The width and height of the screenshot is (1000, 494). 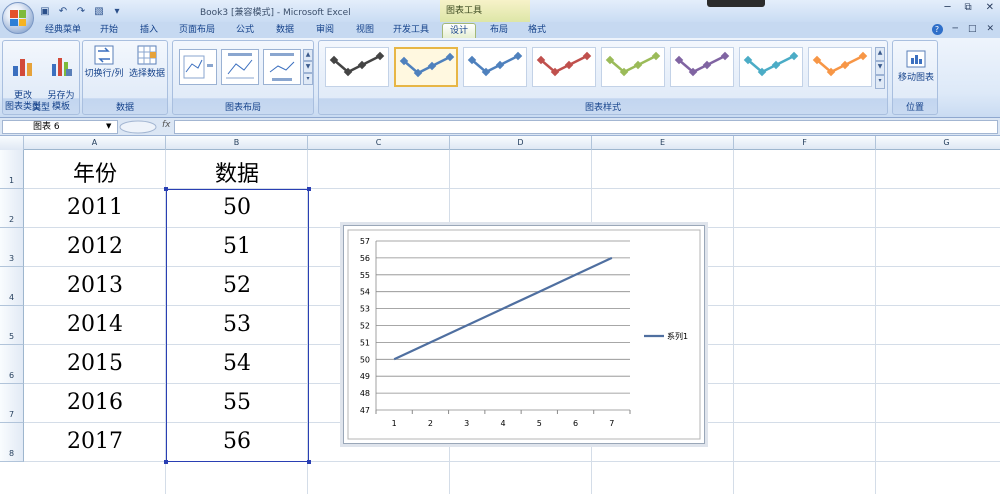 I want to click on cell-year: 2012, so click(x=95, y=246).